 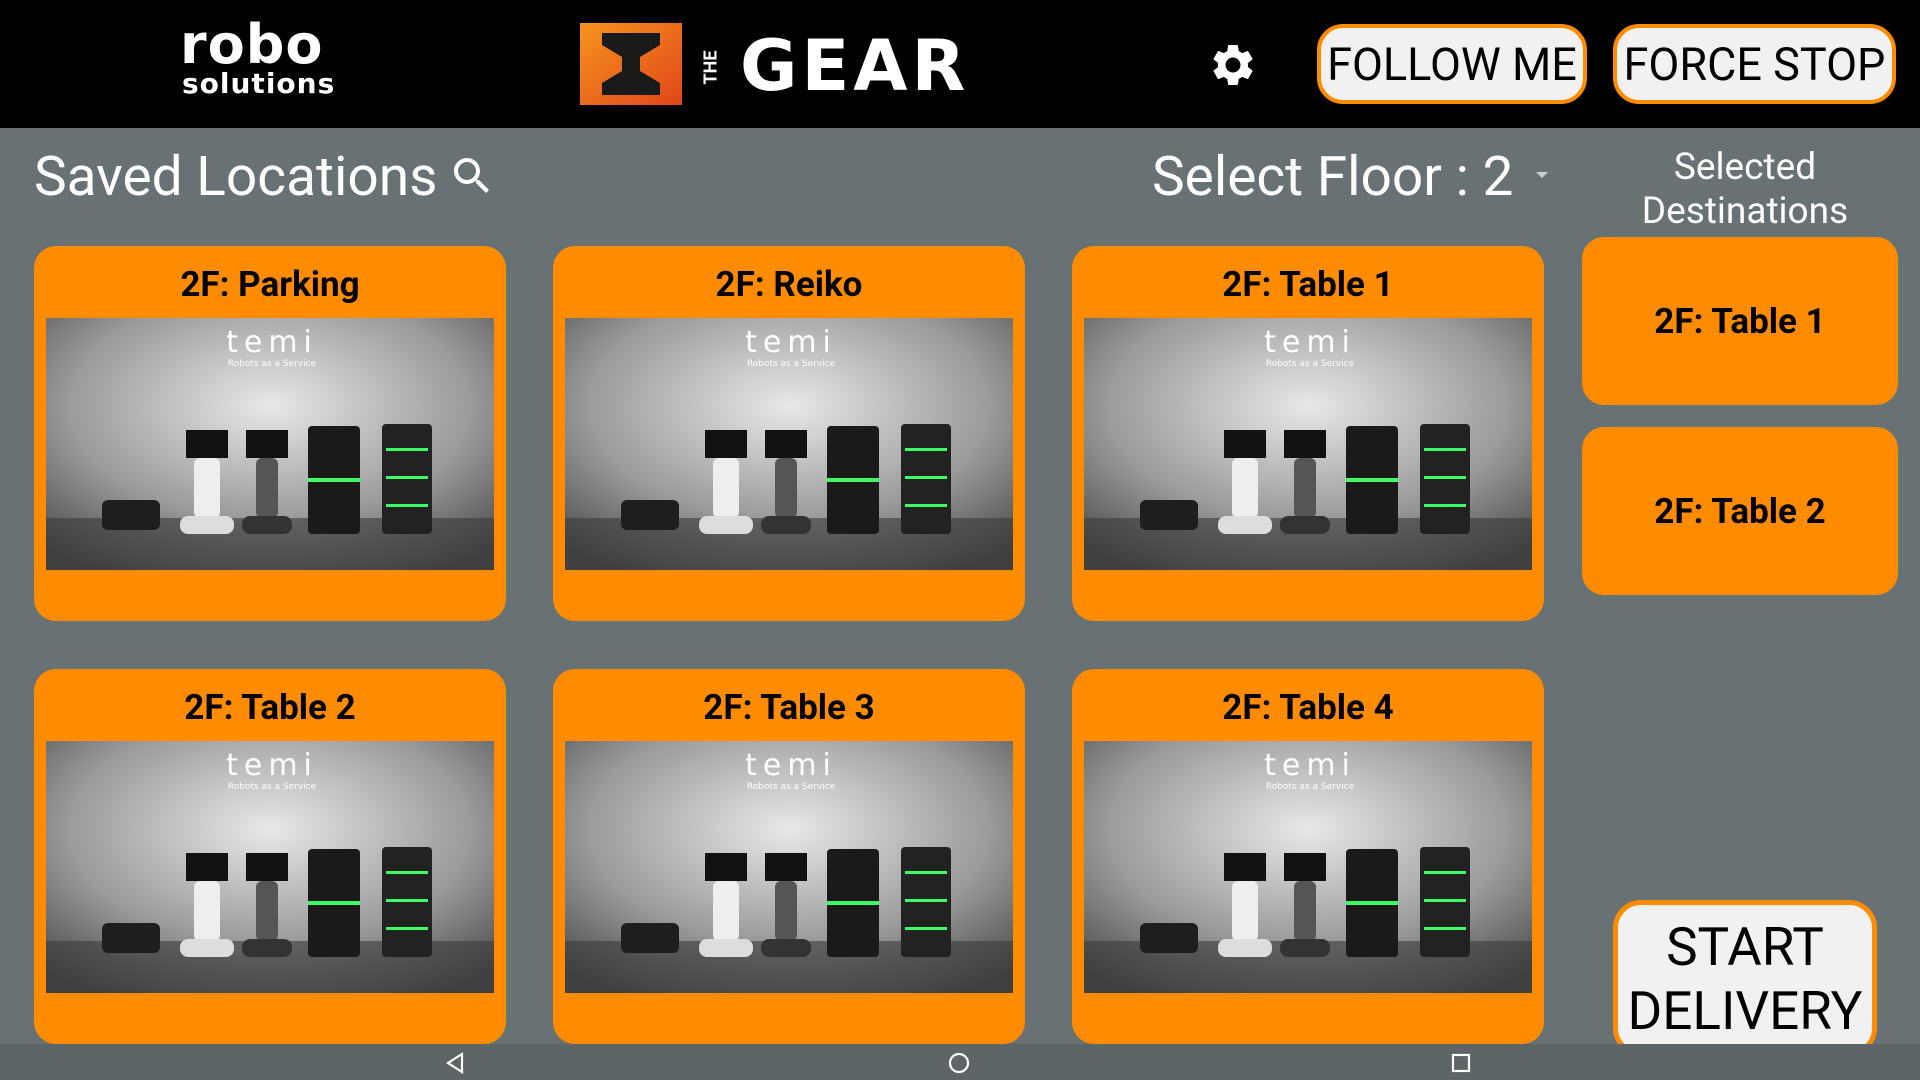 I want to click on robo-solutions-logo: robo solutions, so click(x=267, y=59).